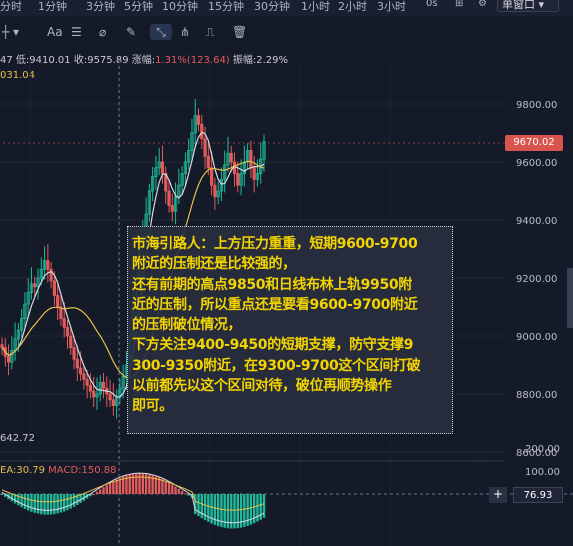 Image resolution: width=573 pixels, height=546 pixels. I want to click on ema-value: EA:30.79, so click(22, 470).